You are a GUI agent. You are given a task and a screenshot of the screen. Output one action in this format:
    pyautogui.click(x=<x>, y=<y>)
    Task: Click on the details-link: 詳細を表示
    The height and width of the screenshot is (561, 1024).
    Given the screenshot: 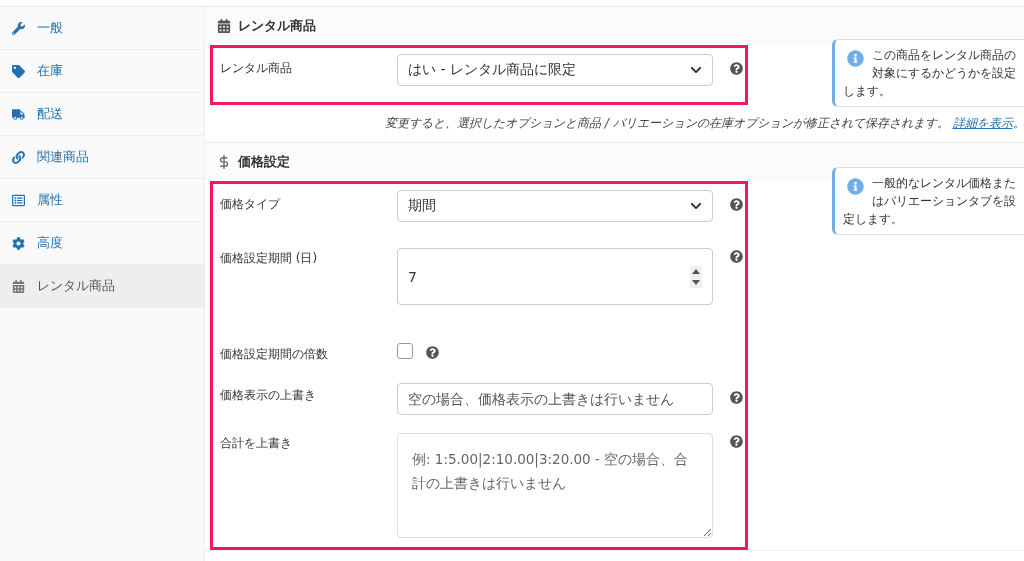 What is the action you would take?
    pyautogui.click(x=982, y=123)
    